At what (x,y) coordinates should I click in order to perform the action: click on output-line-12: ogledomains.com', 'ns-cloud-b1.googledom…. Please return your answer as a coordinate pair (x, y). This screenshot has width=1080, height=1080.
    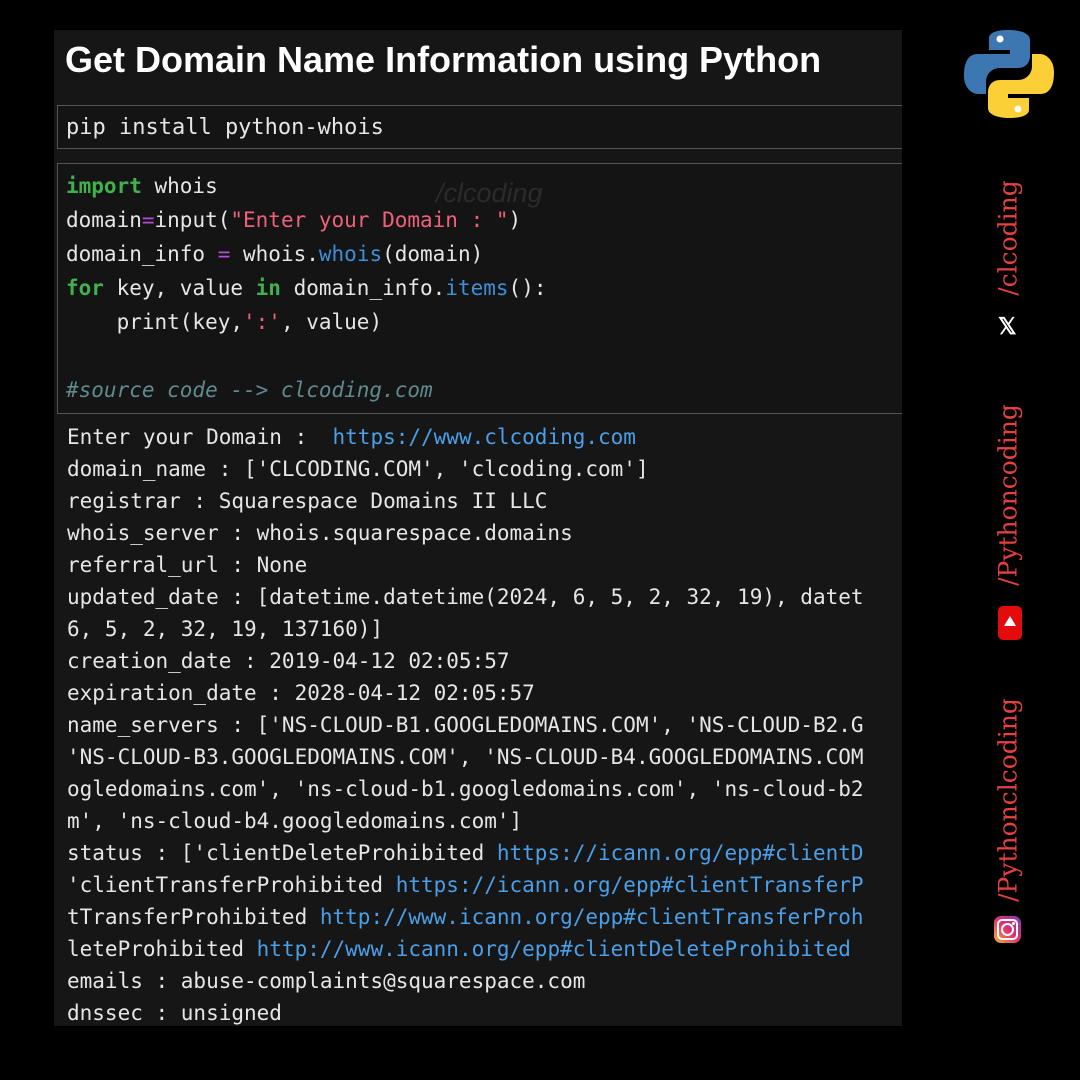
    Looking at the image, I should click on (465, 789).